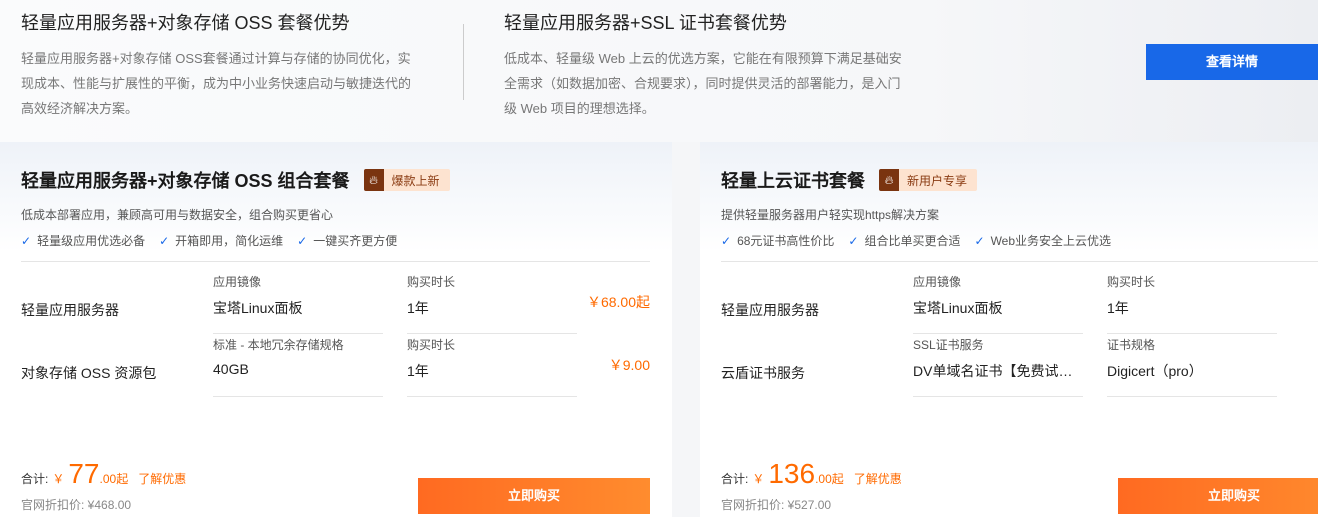  Describe the element at coordinates (229, 241) in the screenshot. I see `feature-label: 开箱即用，简化运维` at that location.